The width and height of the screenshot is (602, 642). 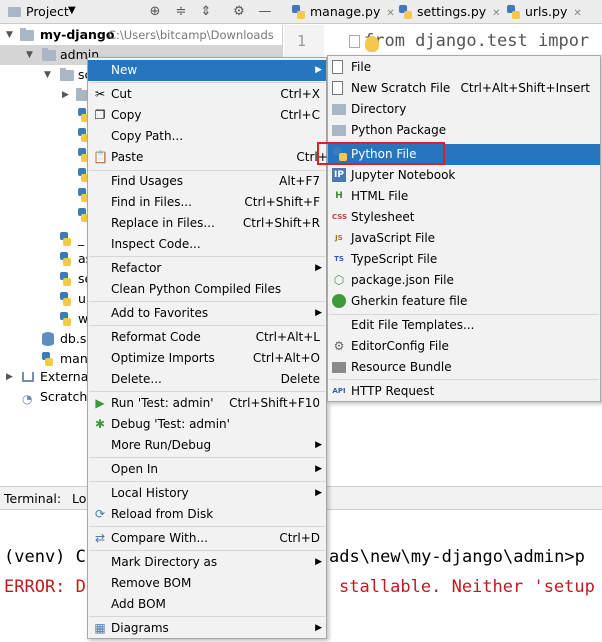 I want to click on submenu-item-html: H HTML File, so click(x=464, y=196).